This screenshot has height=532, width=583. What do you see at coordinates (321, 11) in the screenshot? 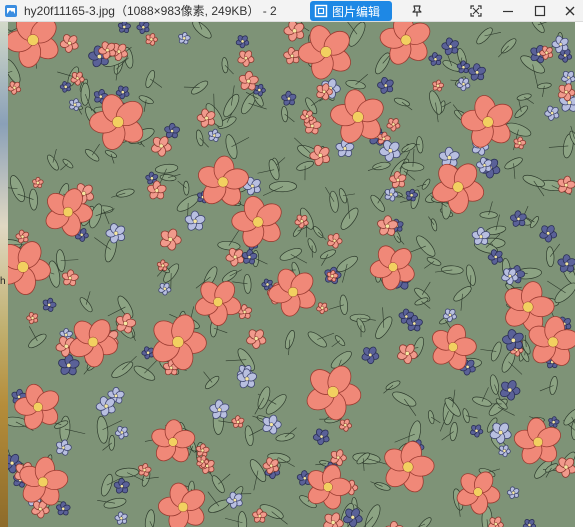
I see `image-edit-icon` at bounding box center [321, 11].